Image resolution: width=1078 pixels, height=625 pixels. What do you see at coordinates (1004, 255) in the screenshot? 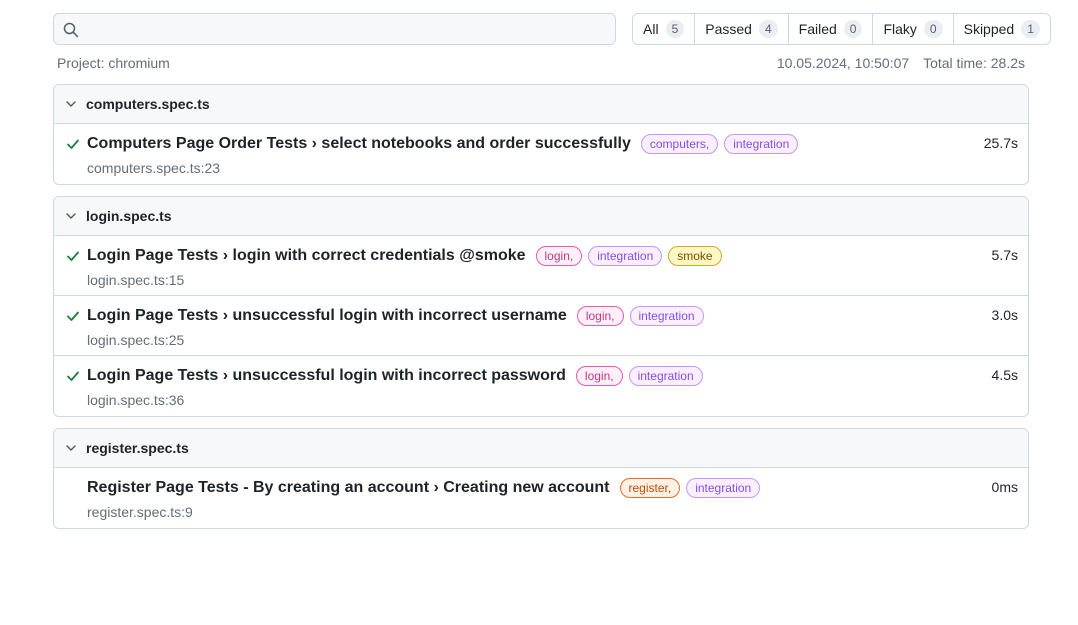
I see `test-duration: 5.7s` at bounding box center [1004, 255].